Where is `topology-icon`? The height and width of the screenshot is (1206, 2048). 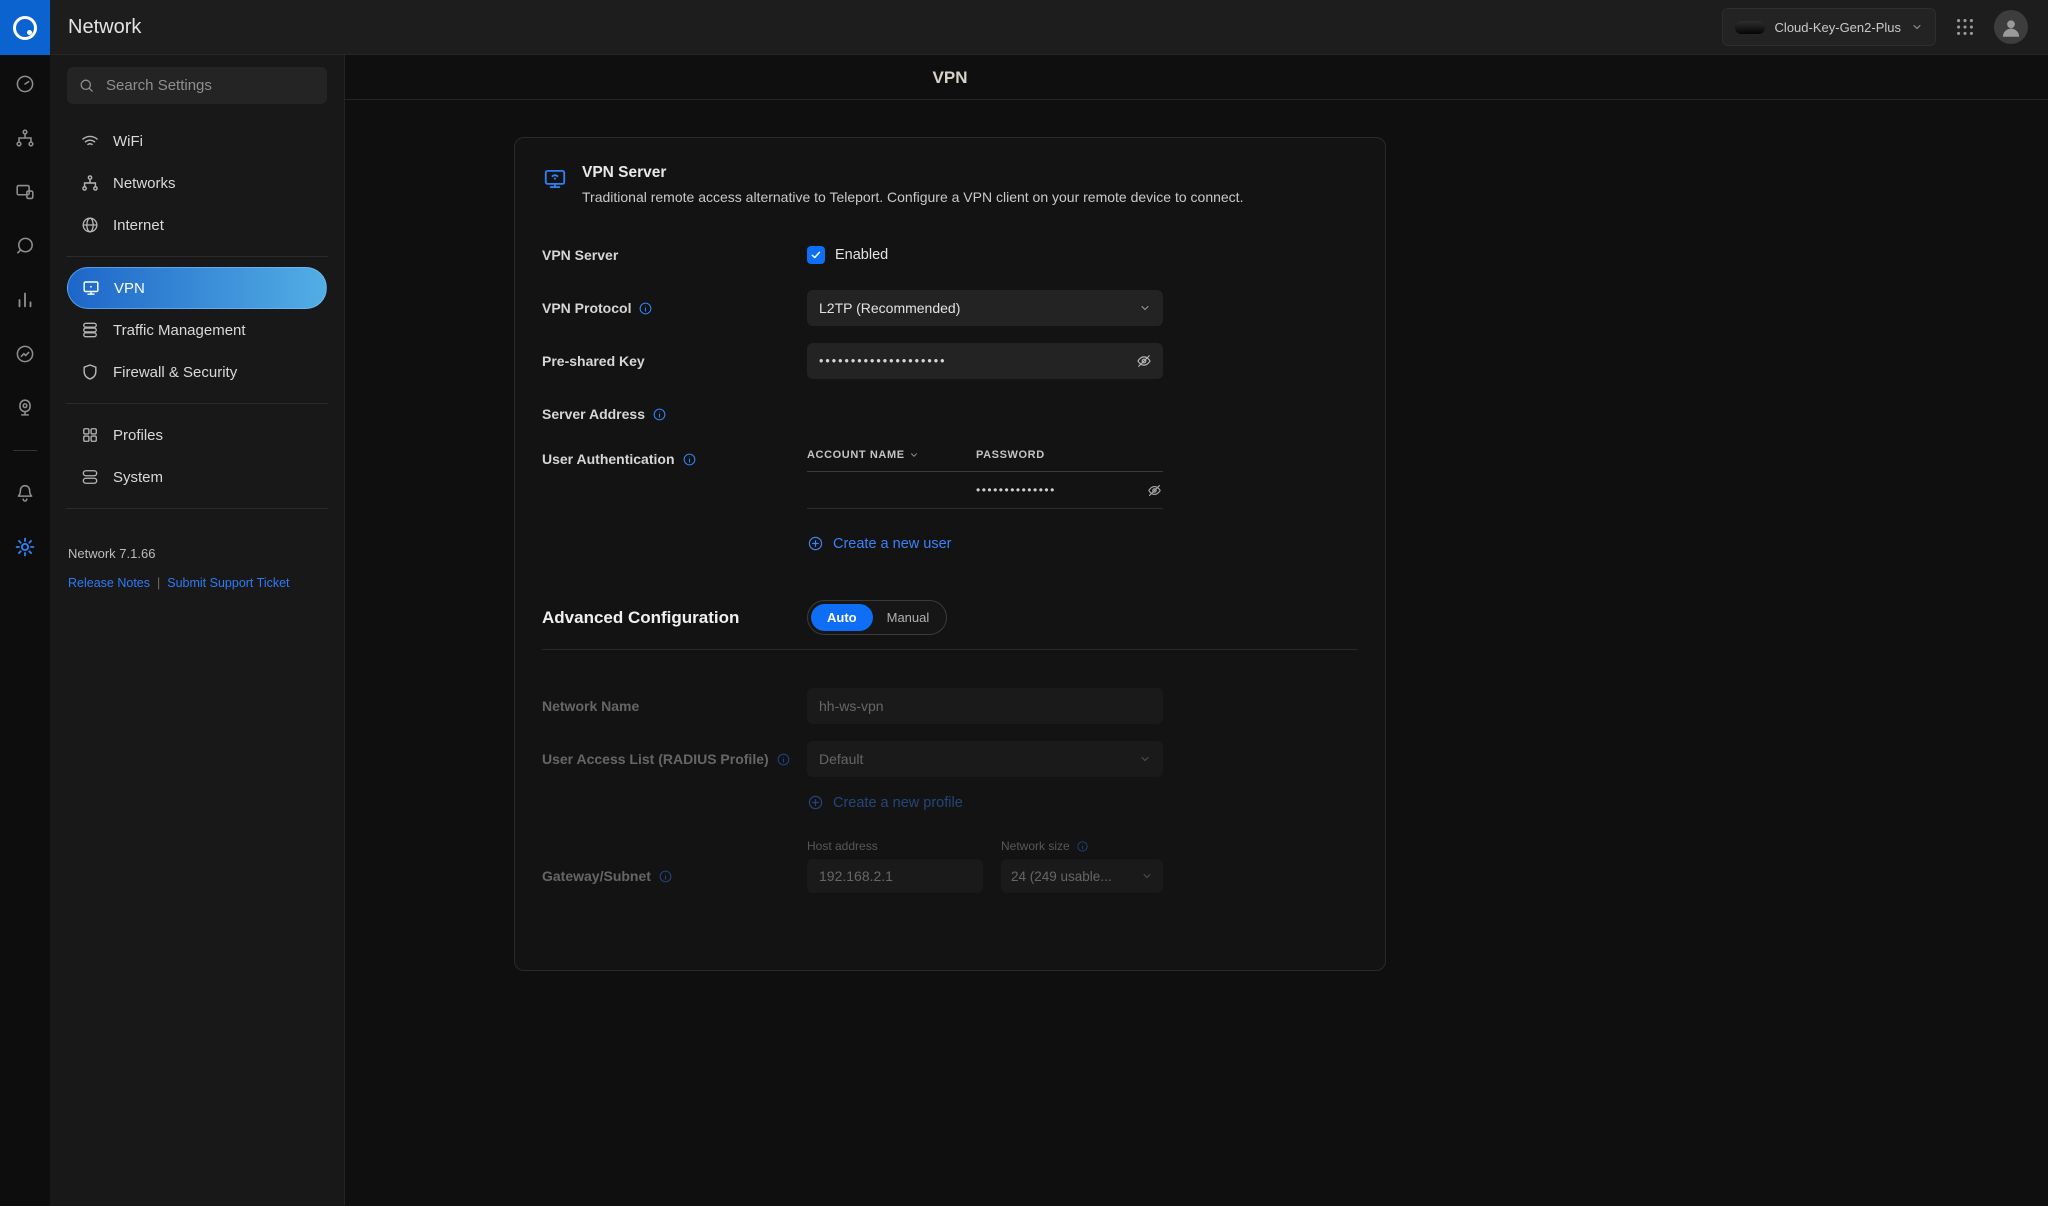 topology-icon is located at coordinates (25, 138).